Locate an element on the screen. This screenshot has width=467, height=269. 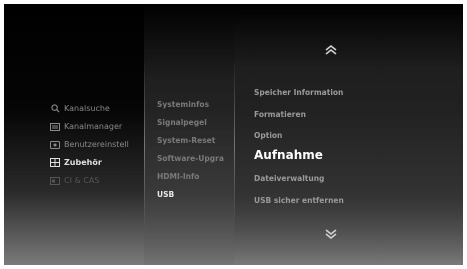
left-menu-item-kanalsuche: Kanalsuche is located at coordinates (80, 108).